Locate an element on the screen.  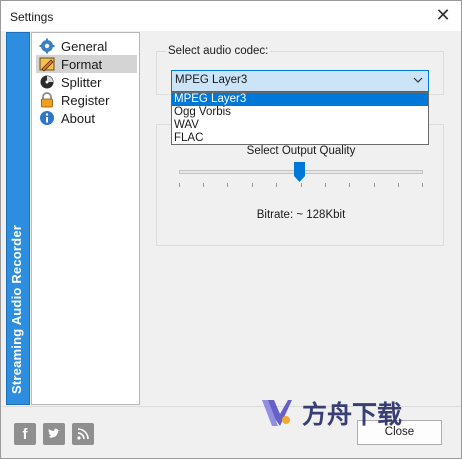
nav-item-label: Format is located at coordinates (82, 64).